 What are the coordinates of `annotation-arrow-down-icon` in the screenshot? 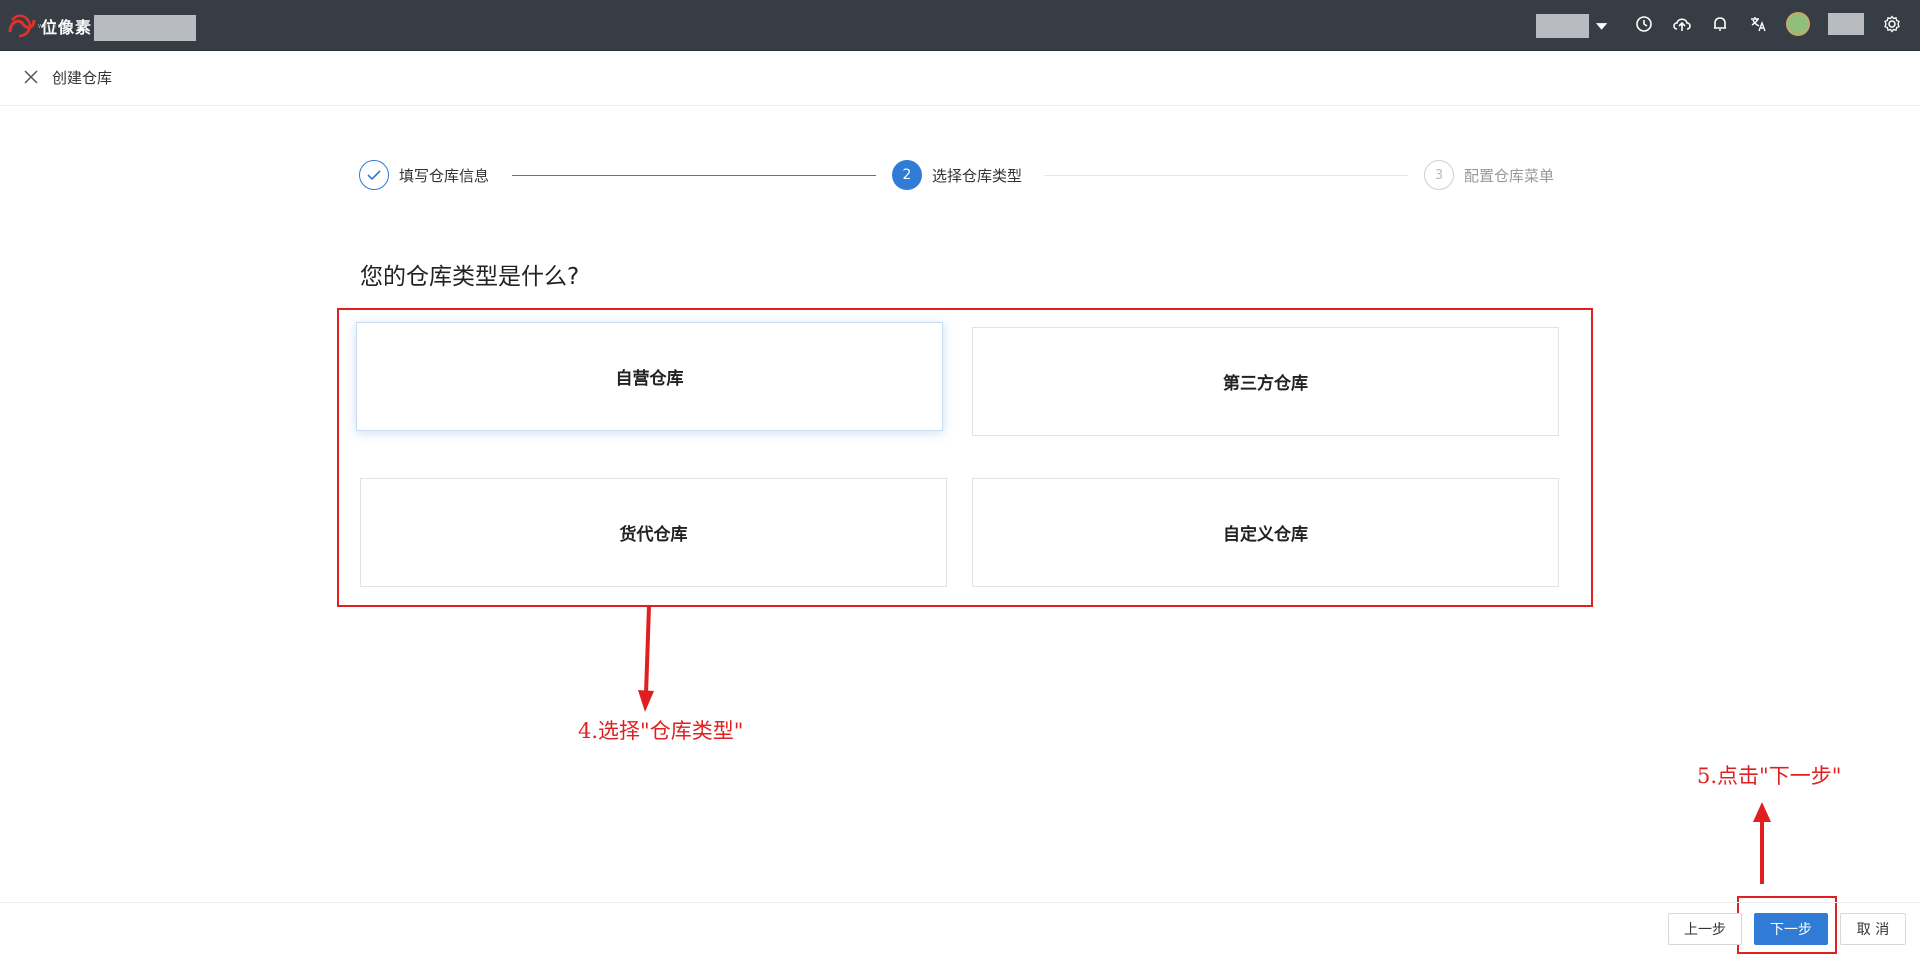 It's located at (646, 658).